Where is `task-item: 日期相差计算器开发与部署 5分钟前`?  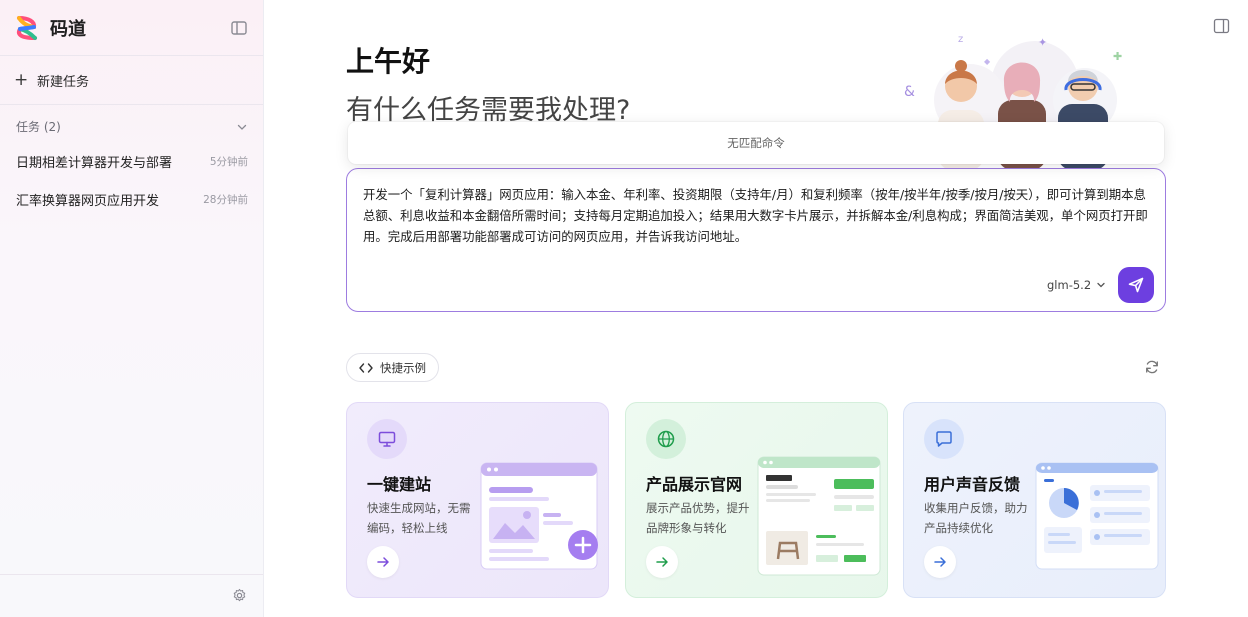 task-item: 日期相差计算器开发与部署 5分钟前 is located at coordinates (132, 161).